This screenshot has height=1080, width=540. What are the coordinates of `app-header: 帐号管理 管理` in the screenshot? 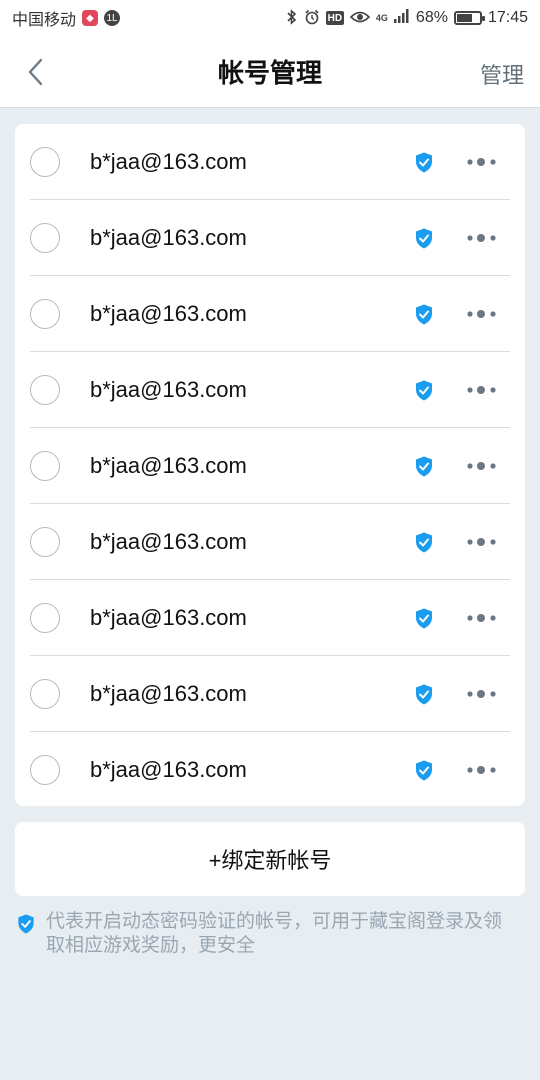 It's located at (270, 72).